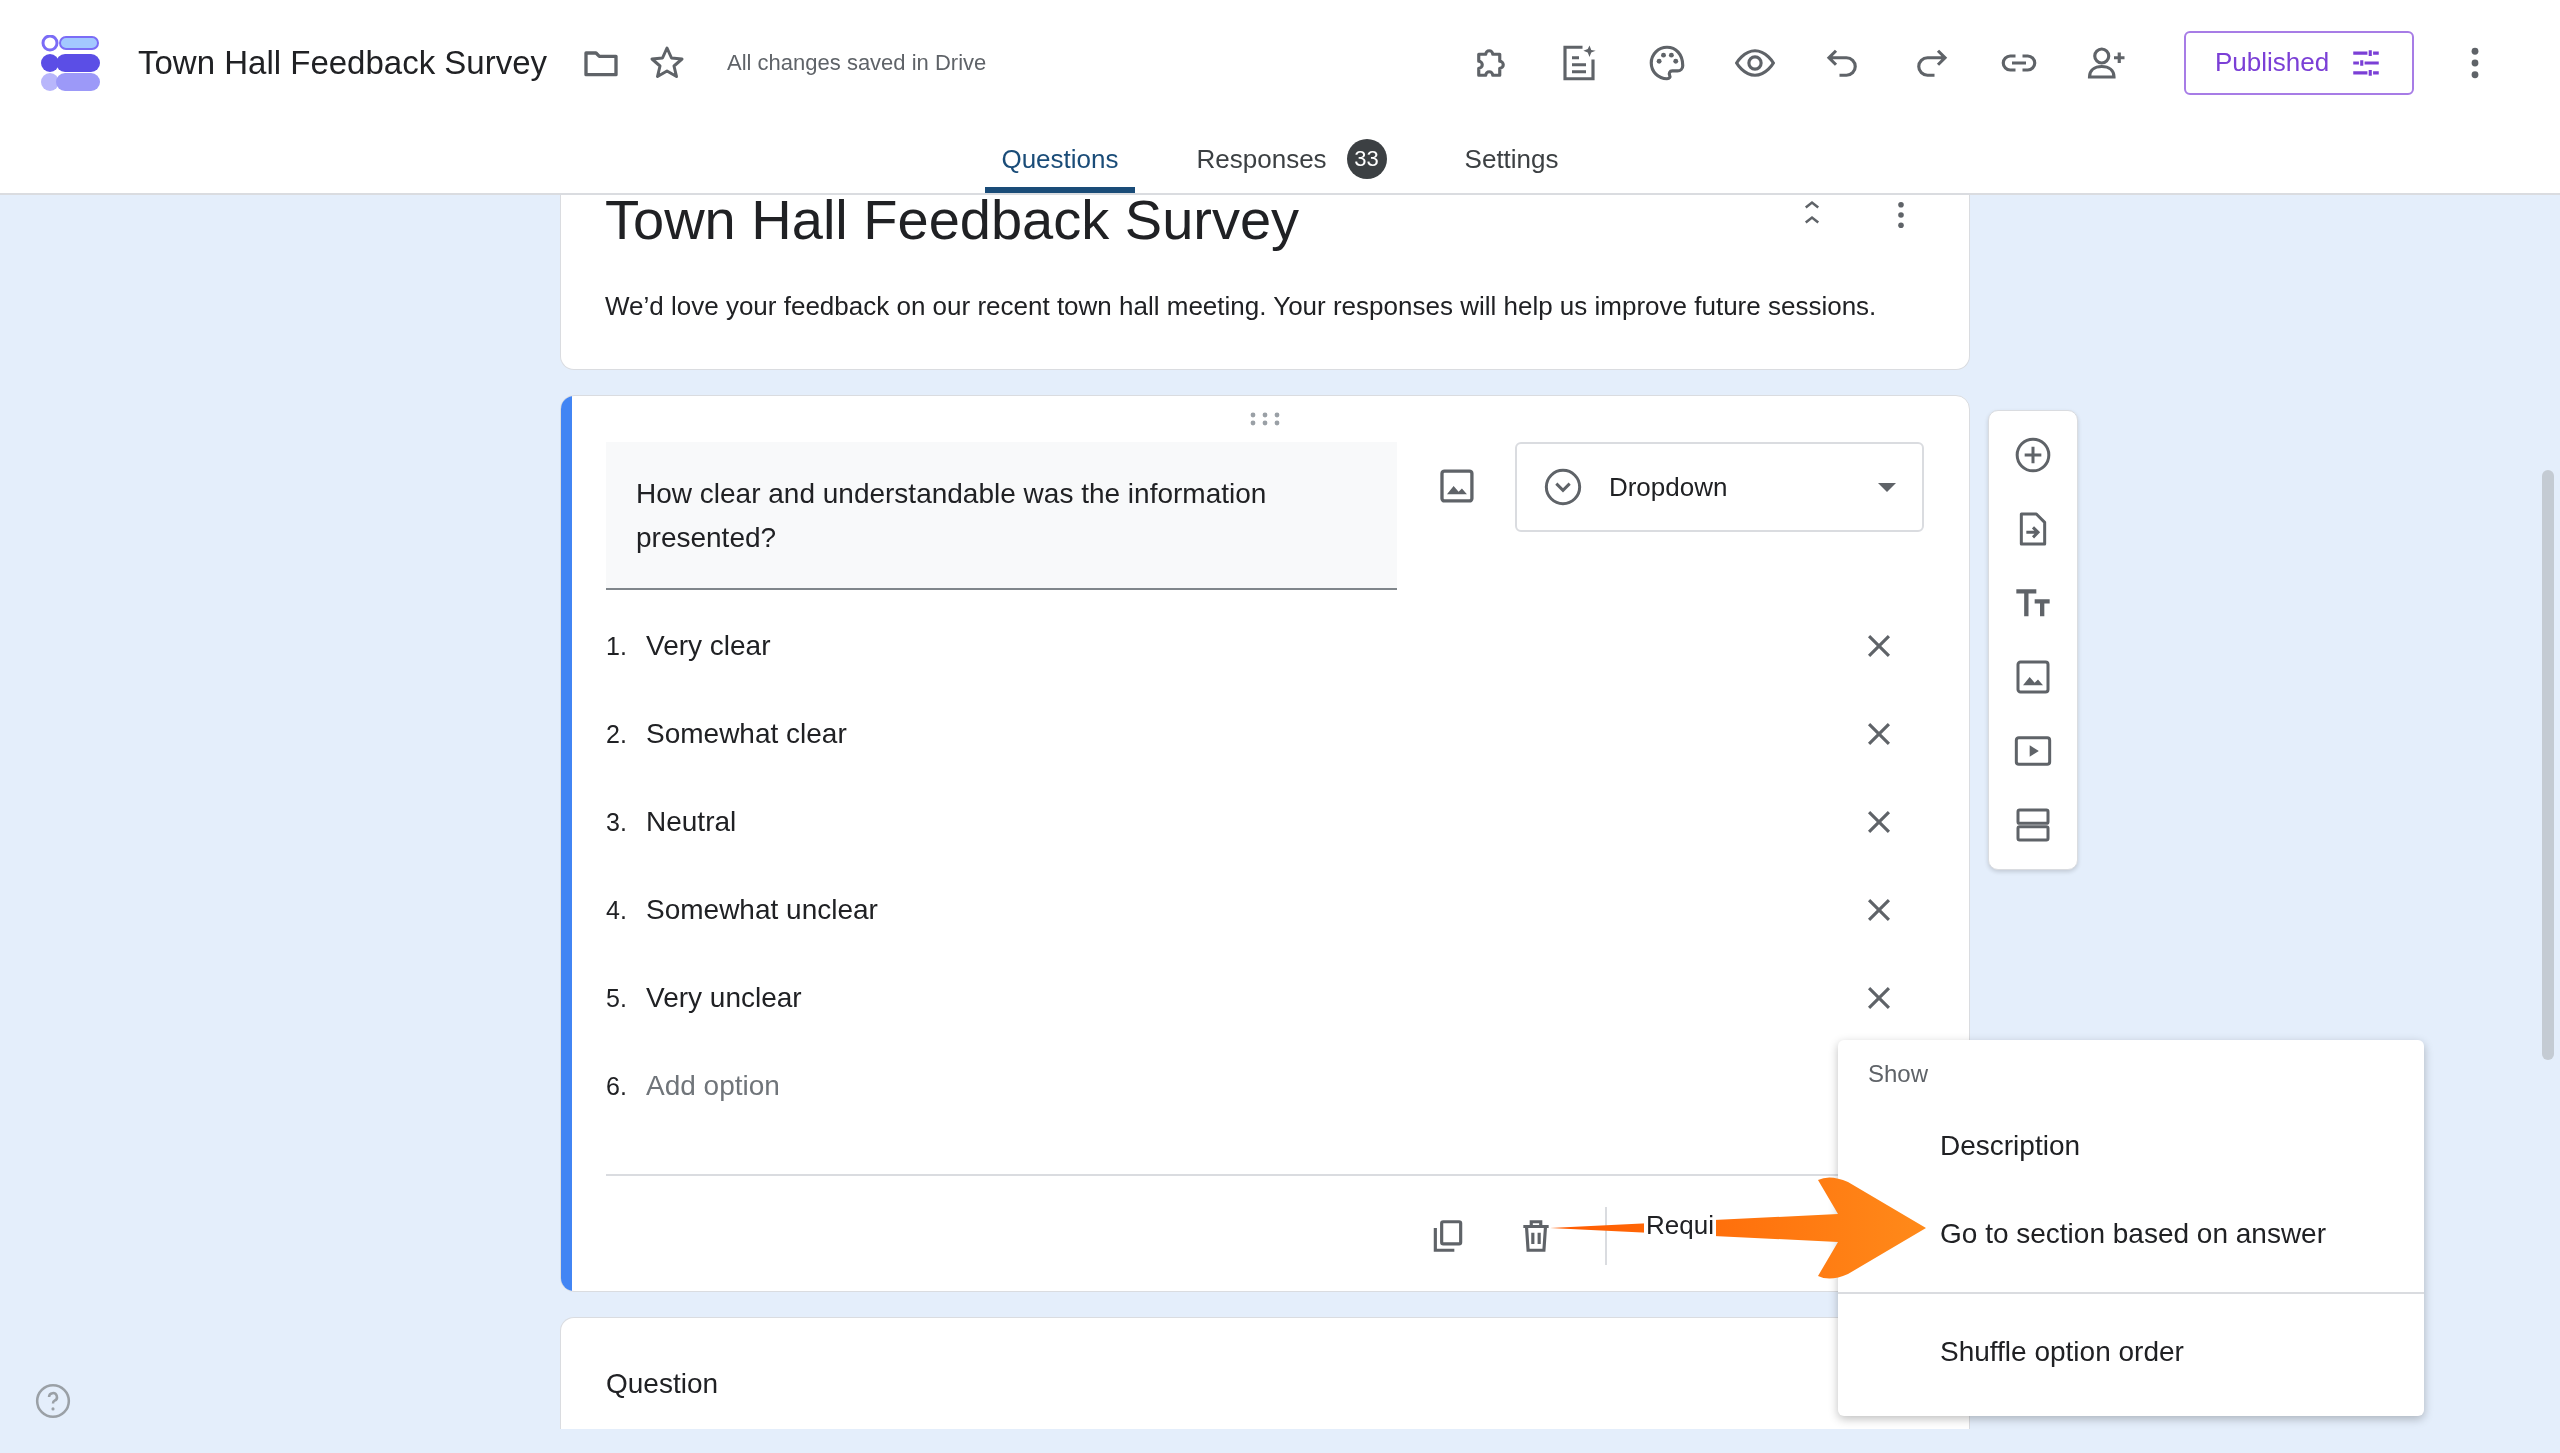 Image resolution: width=2560 pixels, height=1453 pixels. What do you see at coordinates (2133, 1234) in the screenshot?
I see `menu-item: Go to section based on answer` at bounding box center [2133, 1234].